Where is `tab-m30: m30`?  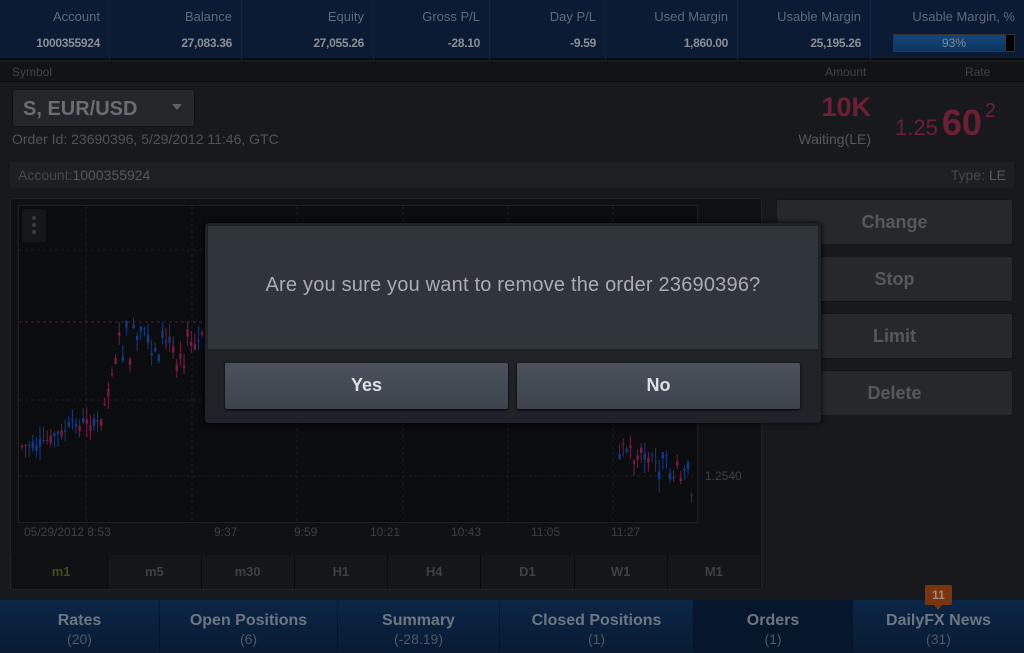 tab-m30: m30 is located at coordinates (247, 572).